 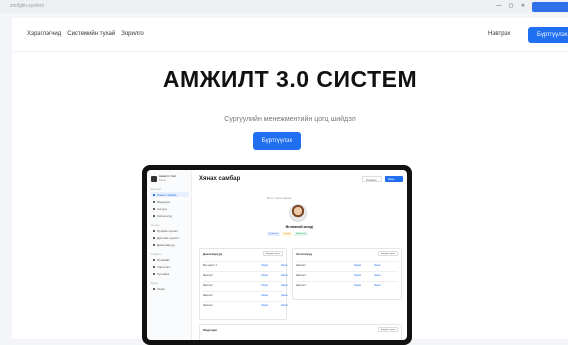 I want to click on chart-icon, so click(x=154, y=237).